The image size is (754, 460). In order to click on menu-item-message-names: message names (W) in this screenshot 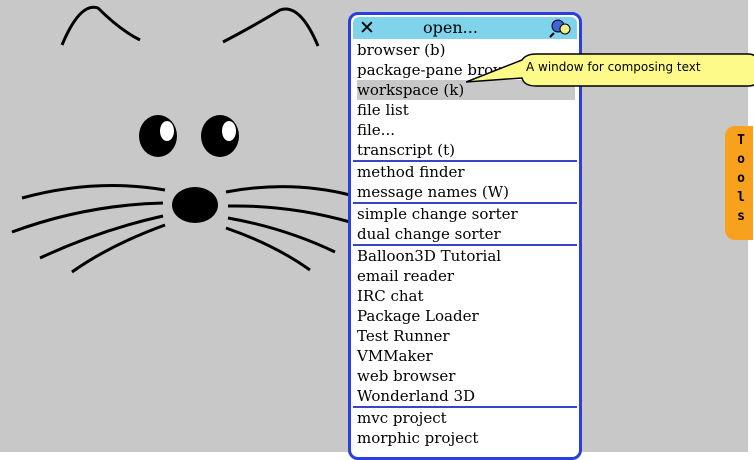, I will do `click(466, 192)`.